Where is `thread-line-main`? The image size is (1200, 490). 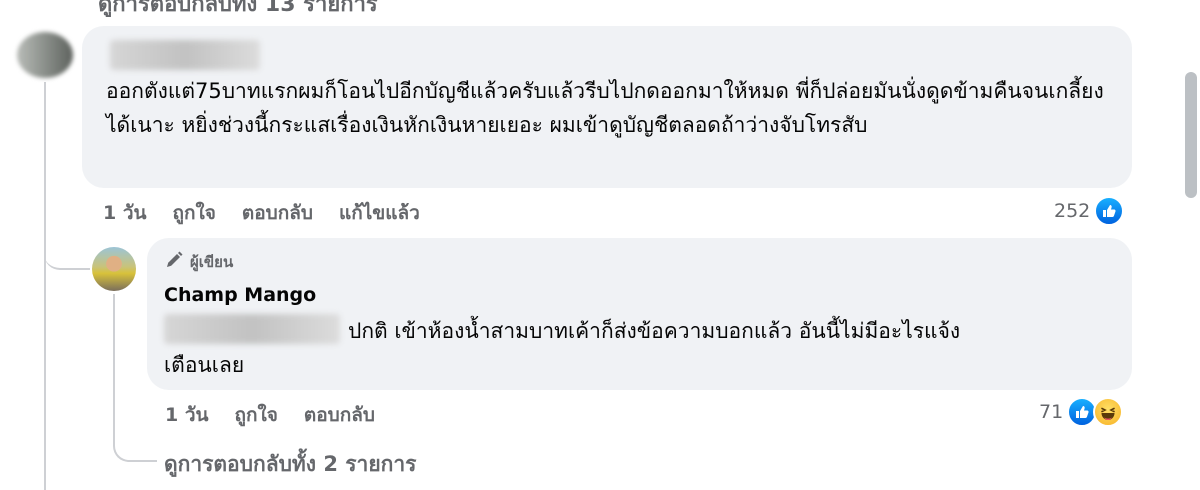 thread-line-main is located at coordinates (45, 286).